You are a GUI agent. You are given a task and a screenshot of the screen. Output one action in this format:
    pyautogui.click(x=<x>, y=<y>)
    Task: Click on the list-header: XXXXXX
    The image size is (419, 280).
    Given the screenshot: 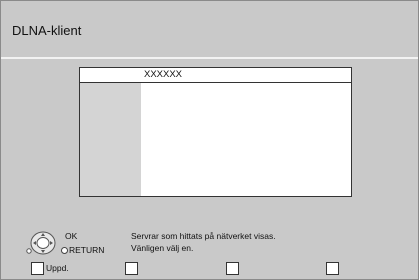 What is the action you would take?
    pyautogui.click(x=215, y=75)
    